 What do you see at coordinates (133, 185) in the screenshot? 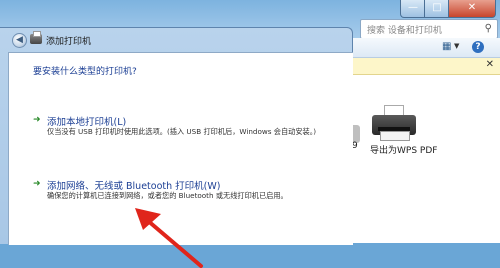
I see `option-title: 添加网络、无线或 Bluetooth 打印机(W)` at bounding box center [133, 185].